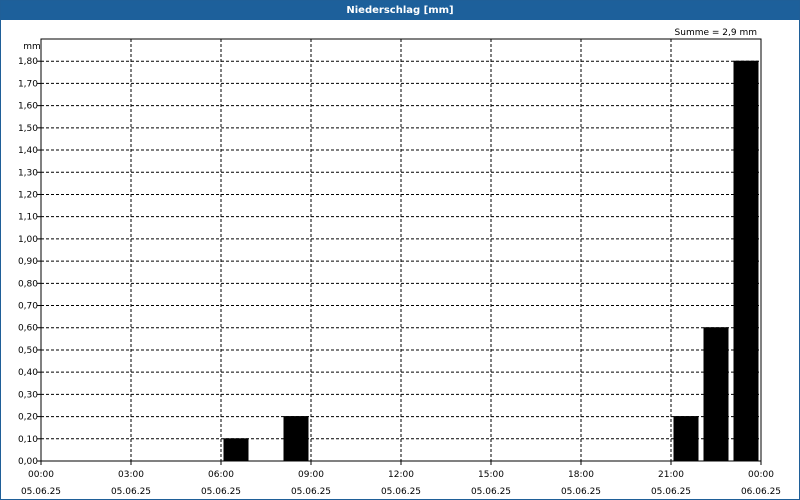  What do you see at coordinates (401, 475) in the screenshot?
I see `x-tick-label-time: 12:00` at bounding box center [401, 475].